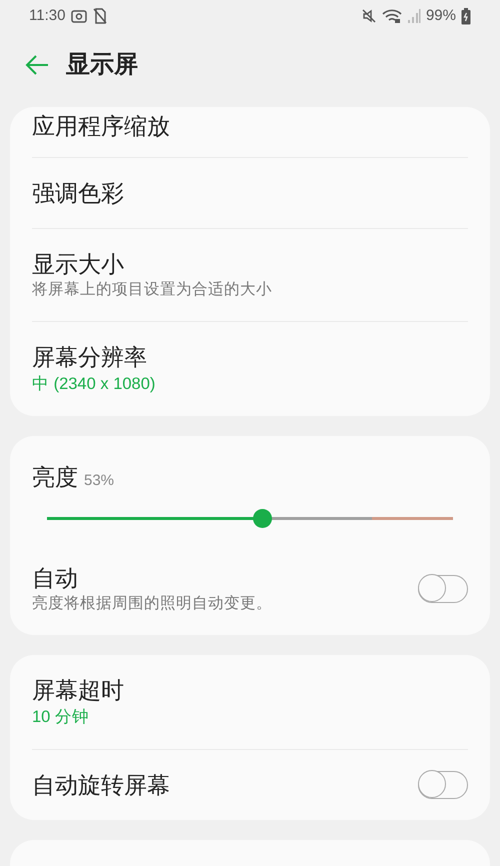 The image size is (500, 866). I want to click on setting-value: 10 分钟, so click(61, 717).